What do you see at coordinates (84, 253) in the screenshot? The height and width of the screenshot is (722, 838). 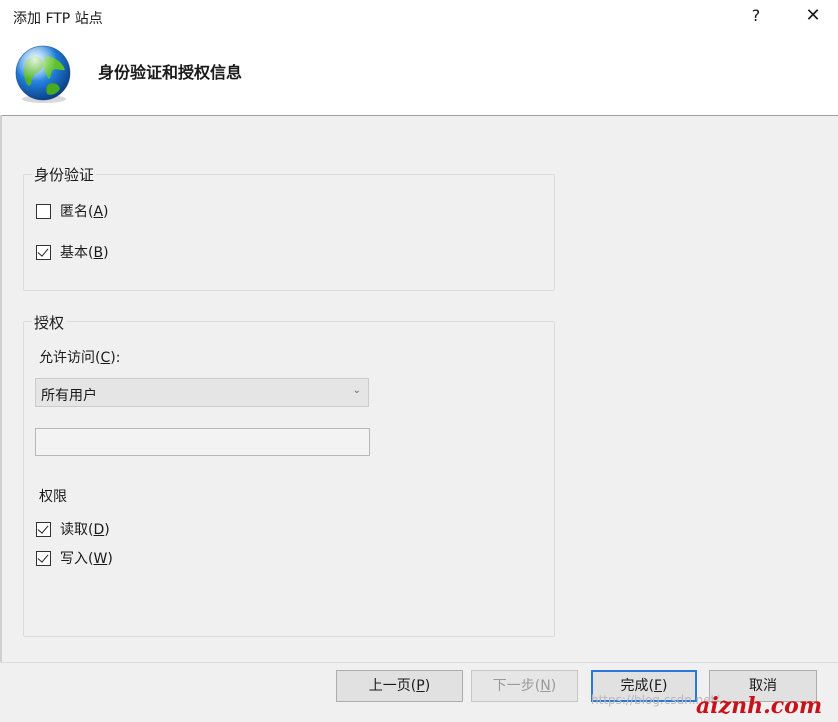 I see `basic-checkbox-label: 基本(B)` at bounding box center [84, 253].